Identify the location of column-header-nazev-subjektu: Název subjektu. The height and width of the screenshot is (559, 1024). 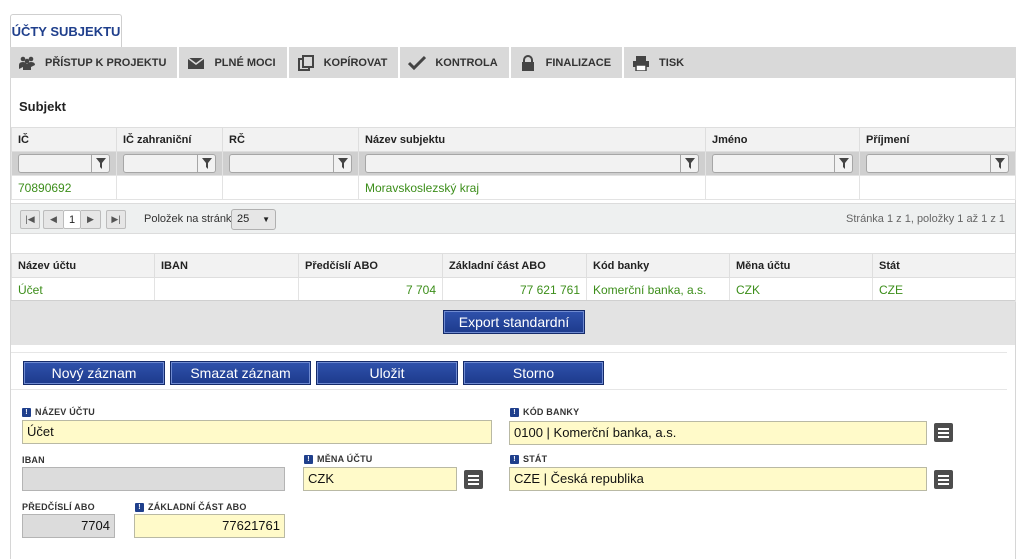
(532, 139).